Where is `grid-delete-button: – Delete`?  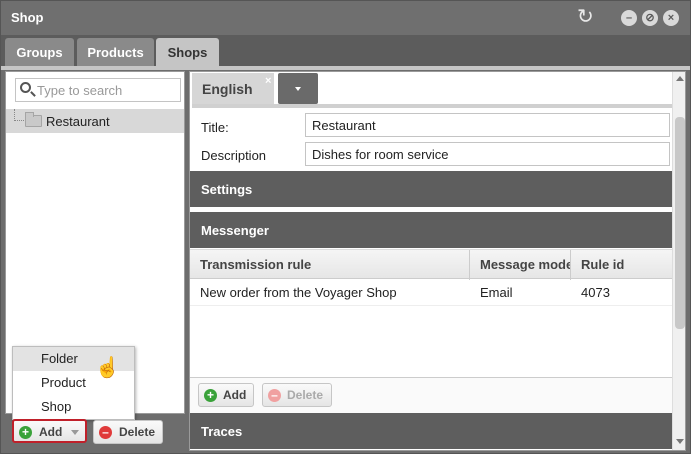
grid-delete-button: – Delete is located at coordinates (297, 395).